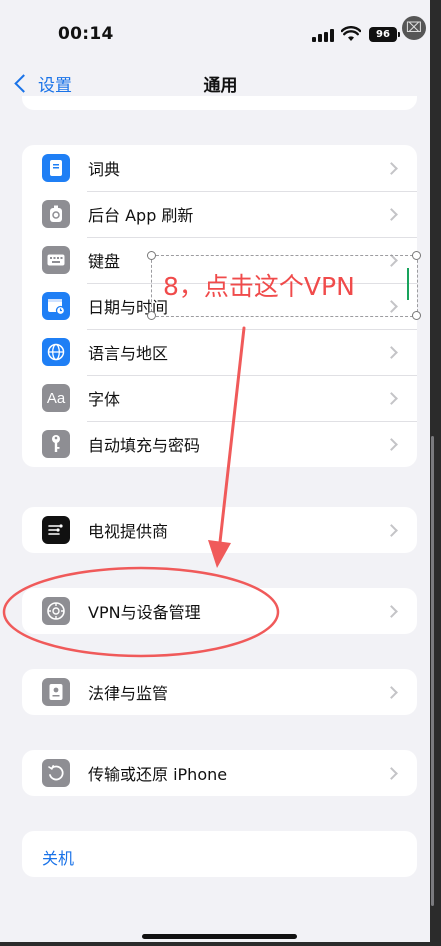  I want to click on annotation-circle, so click(141, 612).